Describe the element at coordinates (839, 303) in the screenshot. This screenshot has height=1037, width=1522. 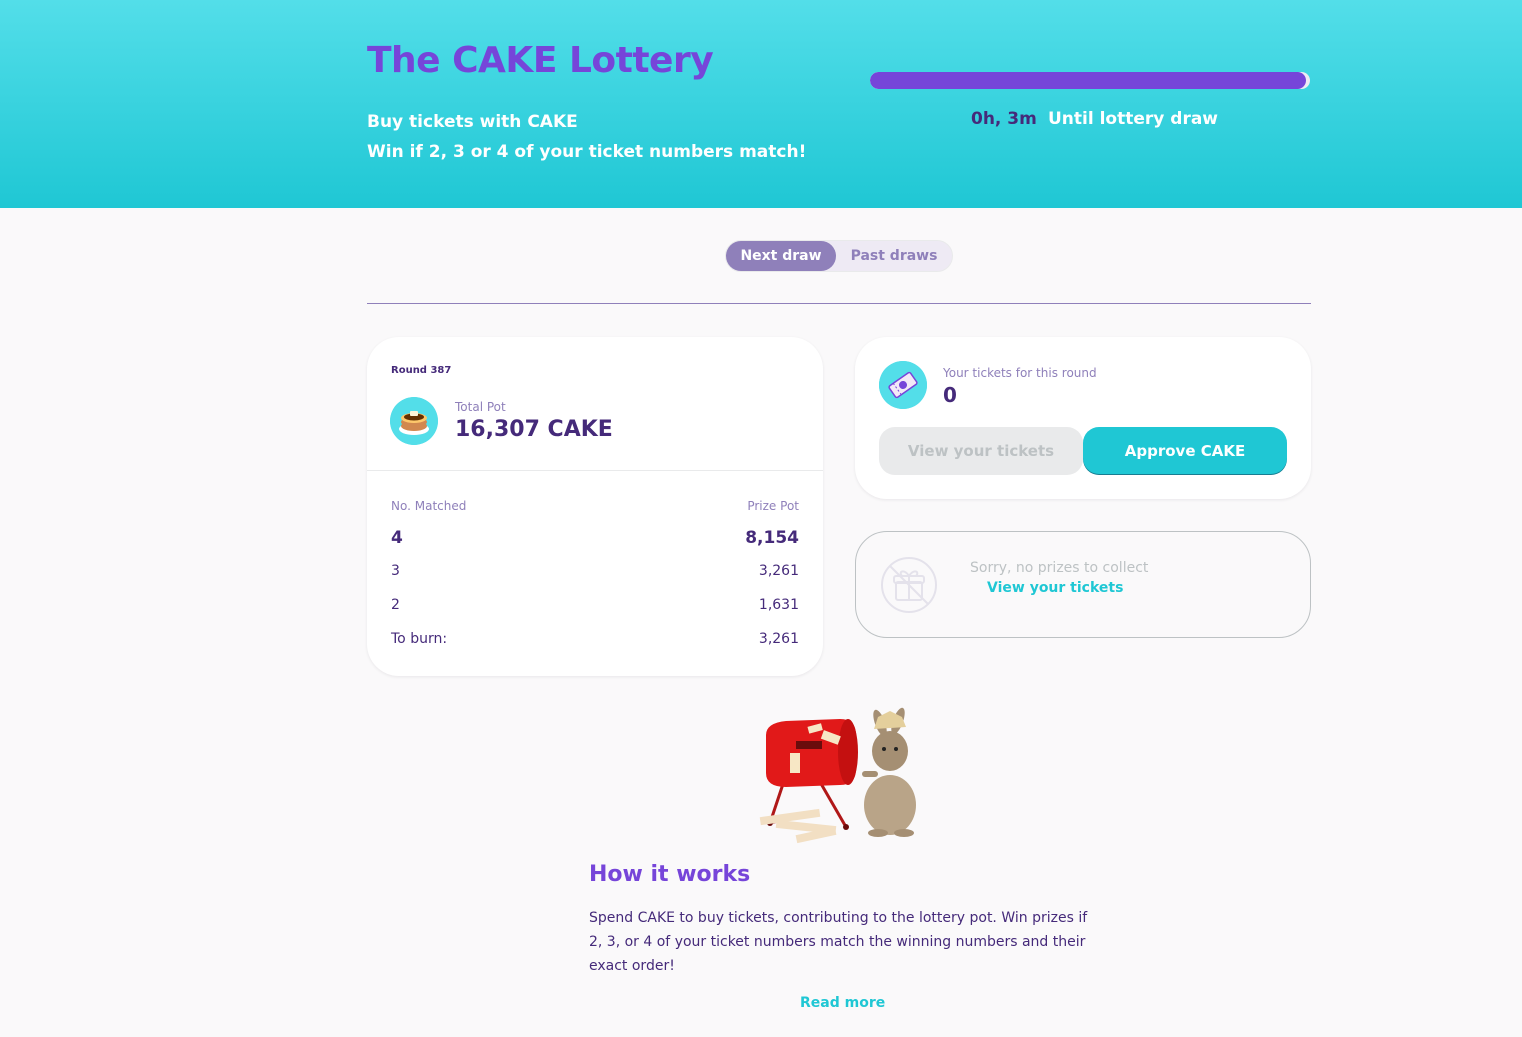
I see `section-divider` at that location.